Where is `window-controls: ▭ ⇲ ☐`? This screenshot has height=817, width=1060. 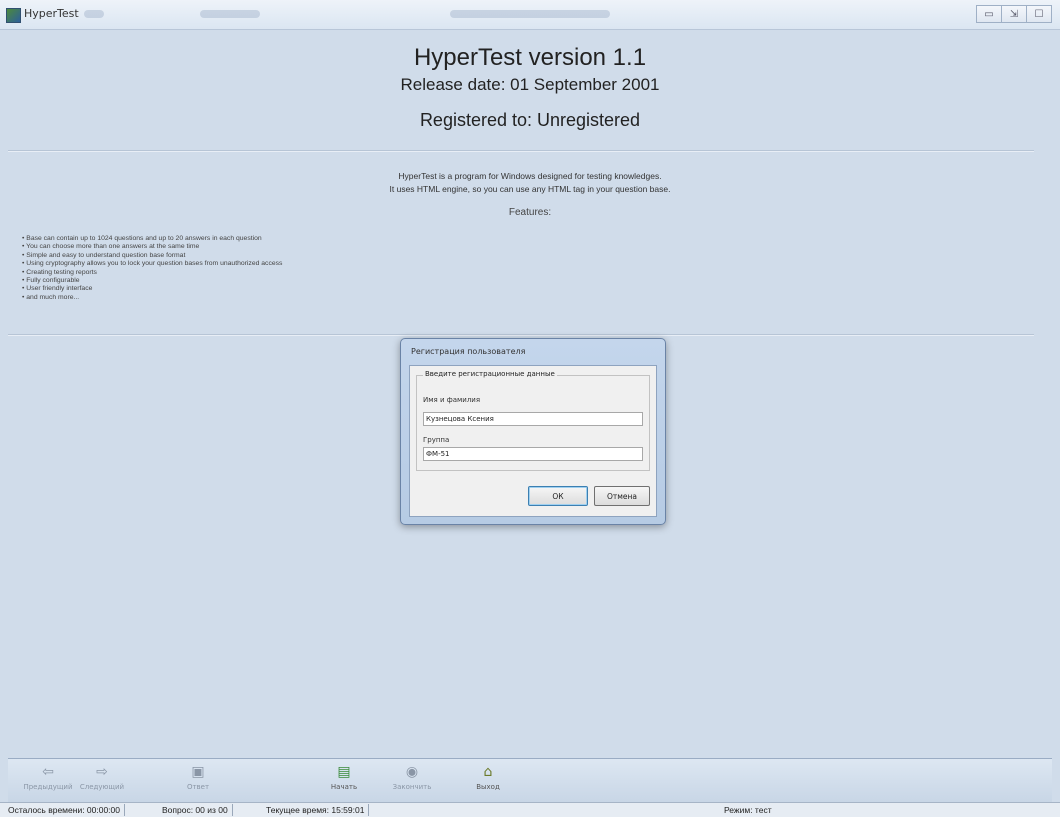
window-controls: ▭ ⇲ ☐ is located at coordinates (1014, 14).